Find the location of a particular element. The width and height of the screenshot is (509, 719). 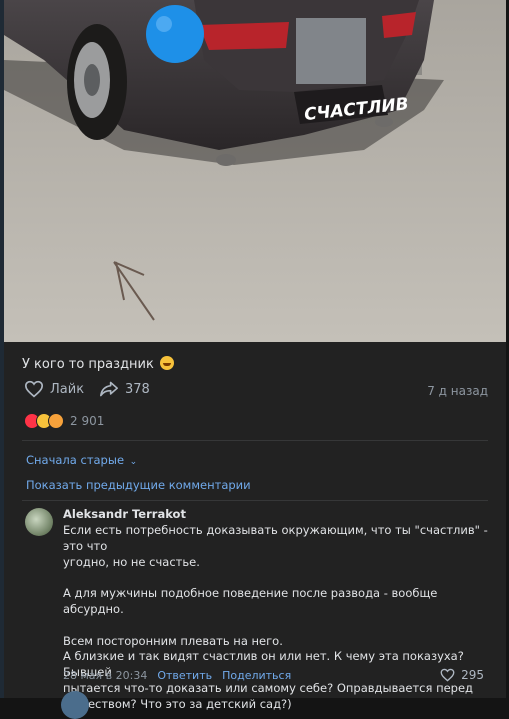

comment-line: обществом? Что это за детский сад?) is located at coordinates (177, 703).